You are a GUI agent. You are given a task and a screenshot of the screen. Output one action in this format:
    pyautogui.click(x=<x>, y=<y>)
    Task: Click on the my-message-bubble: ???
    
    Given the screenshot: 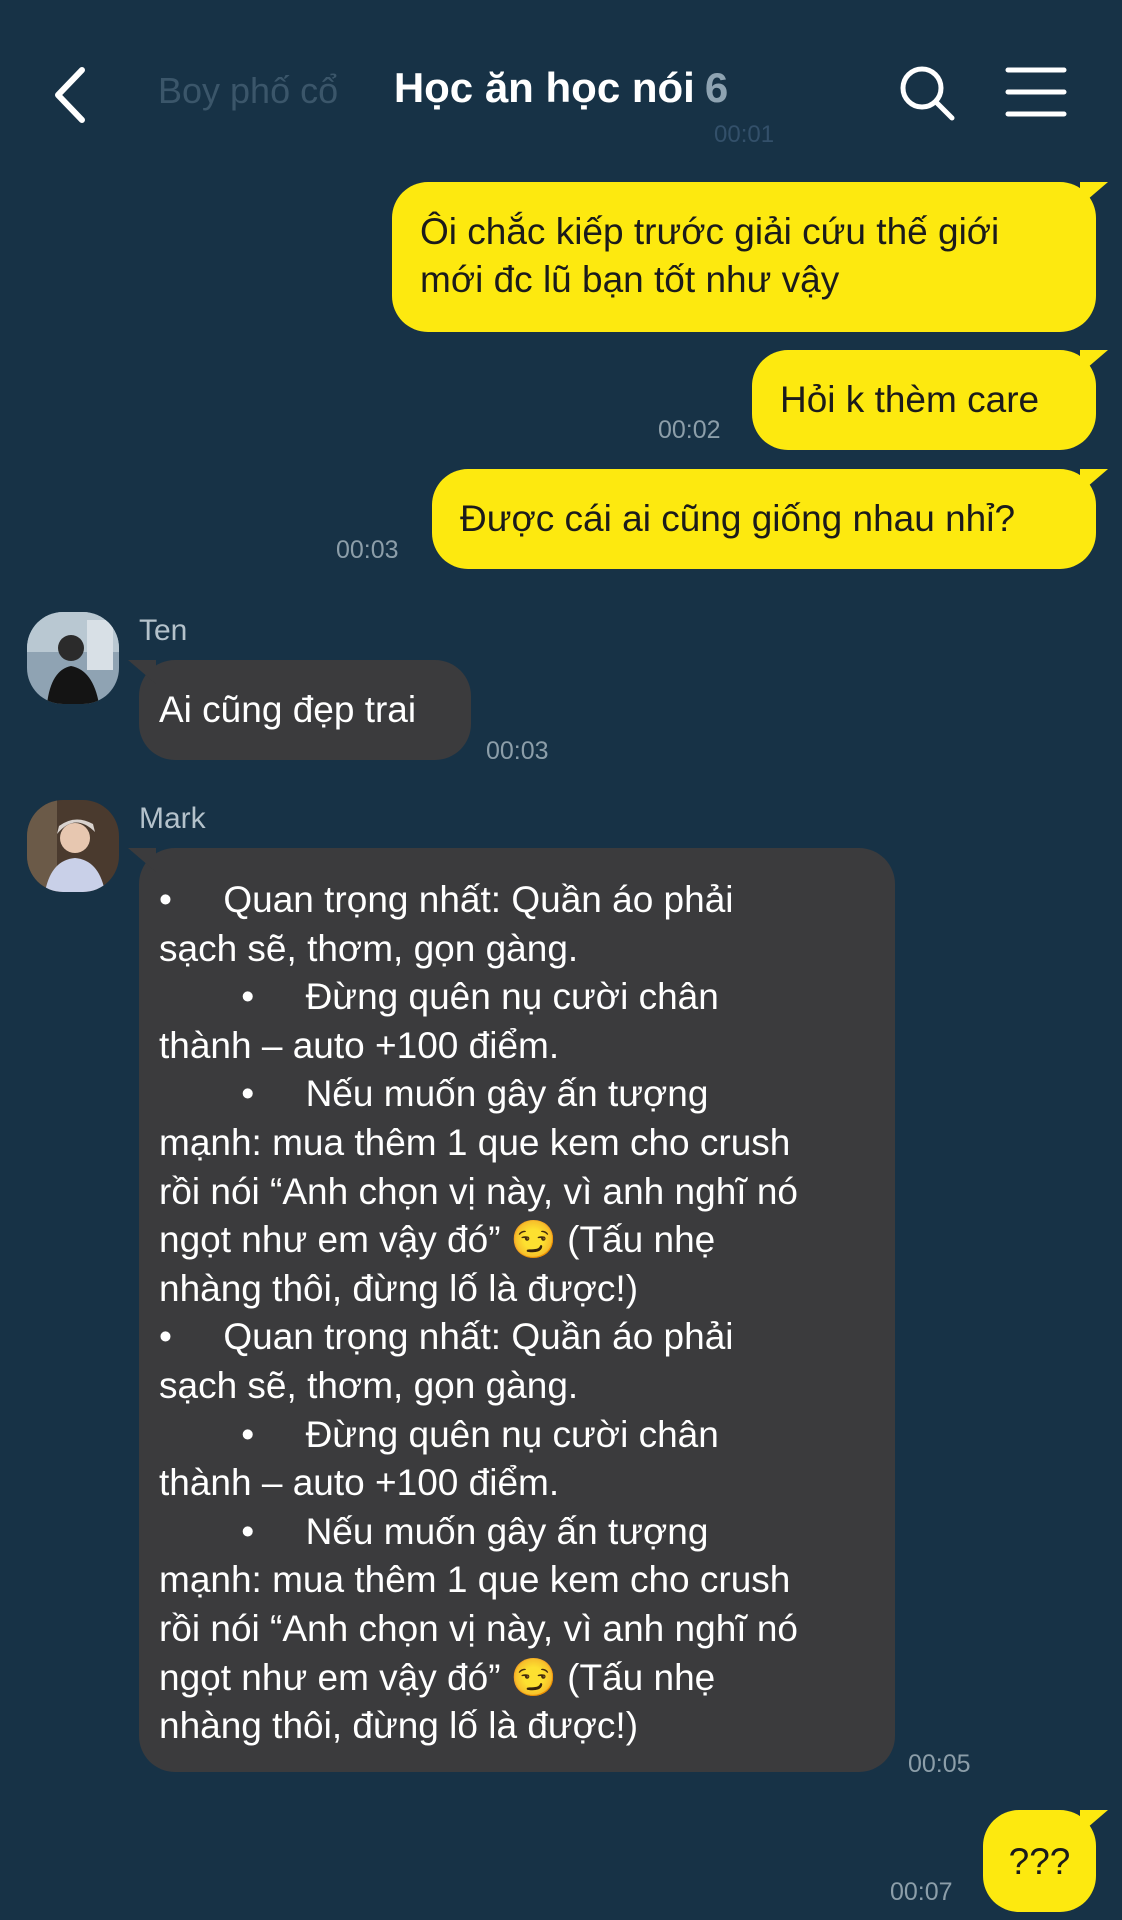 What is the action you would take?
    pyautogui.click(x=1039, y=1861)
    